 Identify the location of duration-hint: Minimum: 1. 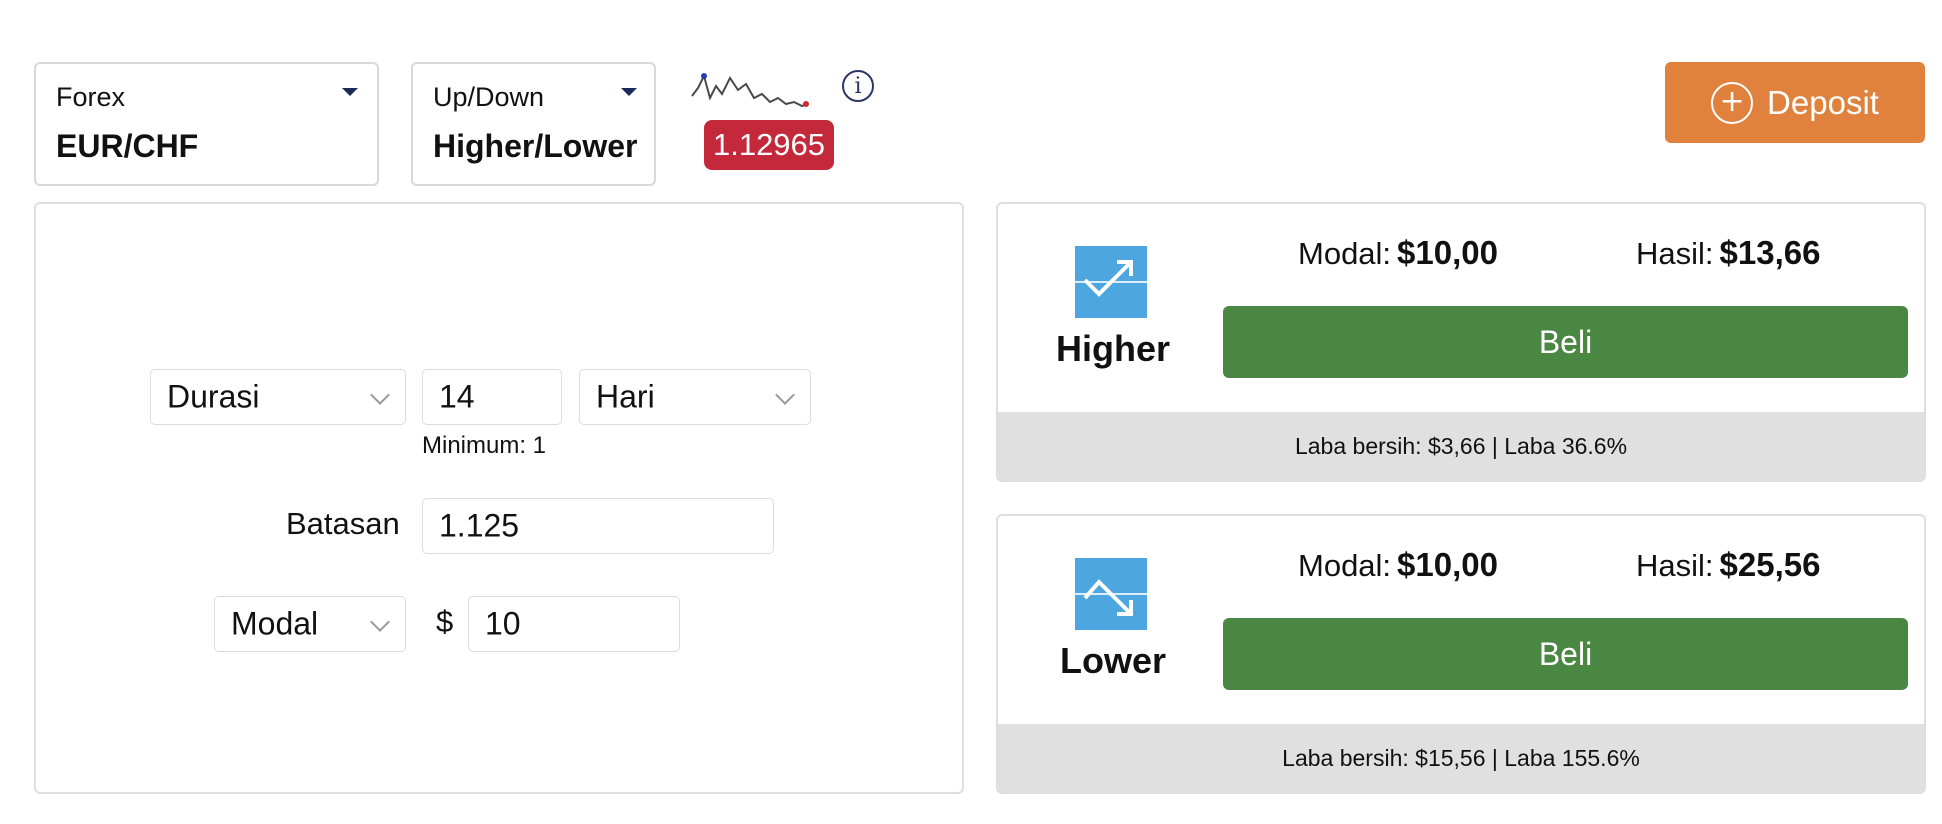
(484, 445).